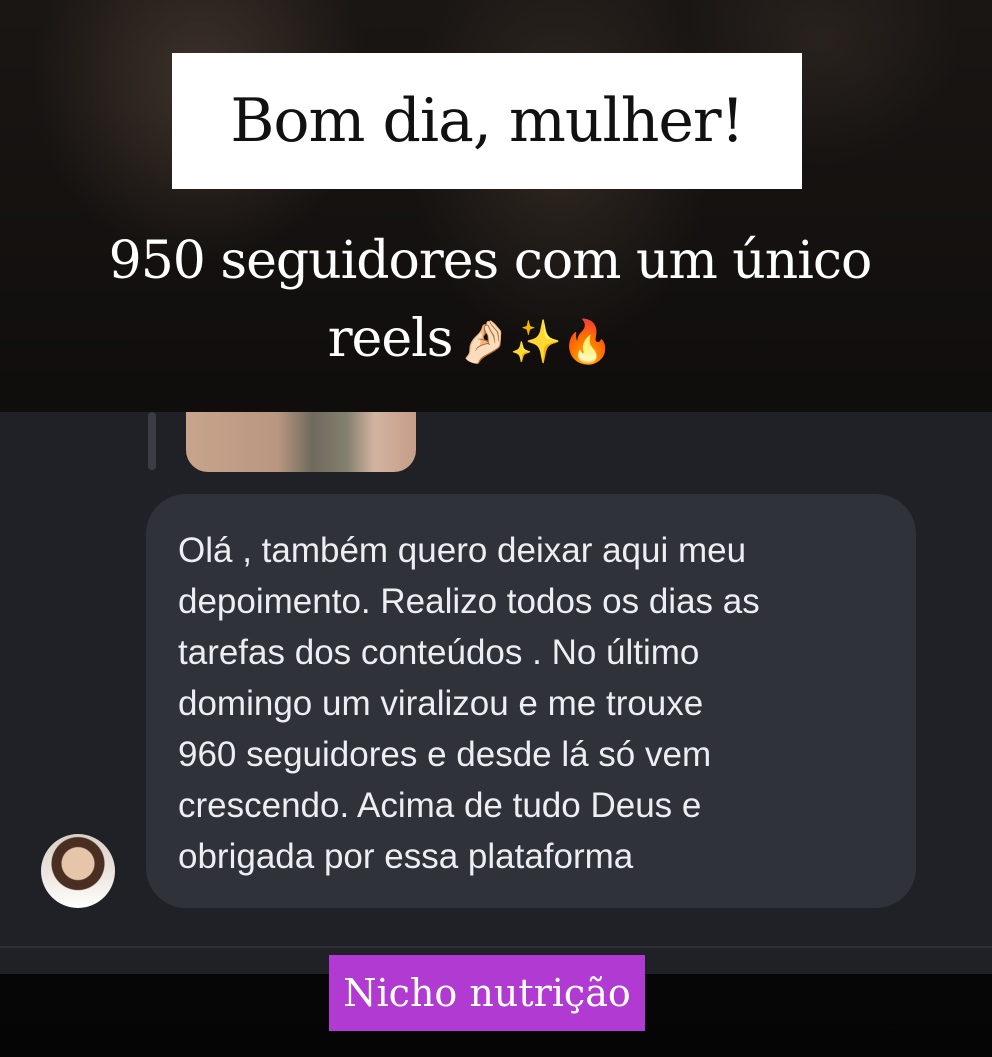 Image resolution: width=992 pixels, height=1057 pixels. I want to click on emoji-group: 🤌🏻✨🔥, so click(535, 341).